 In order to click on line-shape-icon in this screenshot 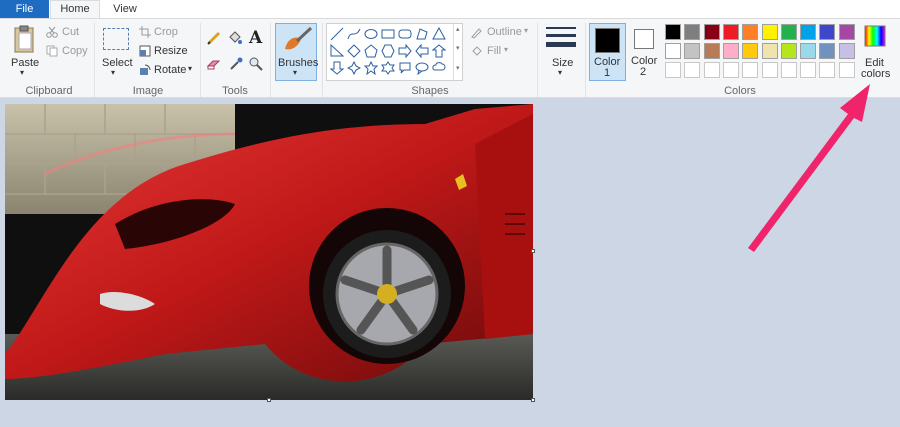, I will do `click(337, 34)`.